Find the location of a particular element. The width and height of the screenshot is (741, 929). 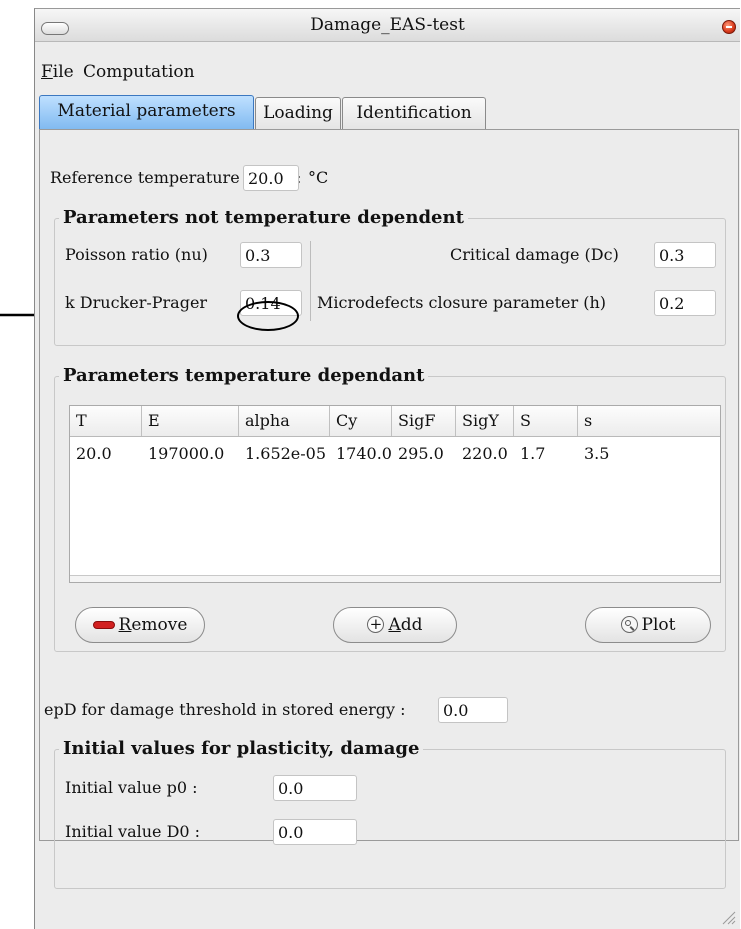

initial-d0-label: Initial value D0 : is located at coordinates (133, 831).